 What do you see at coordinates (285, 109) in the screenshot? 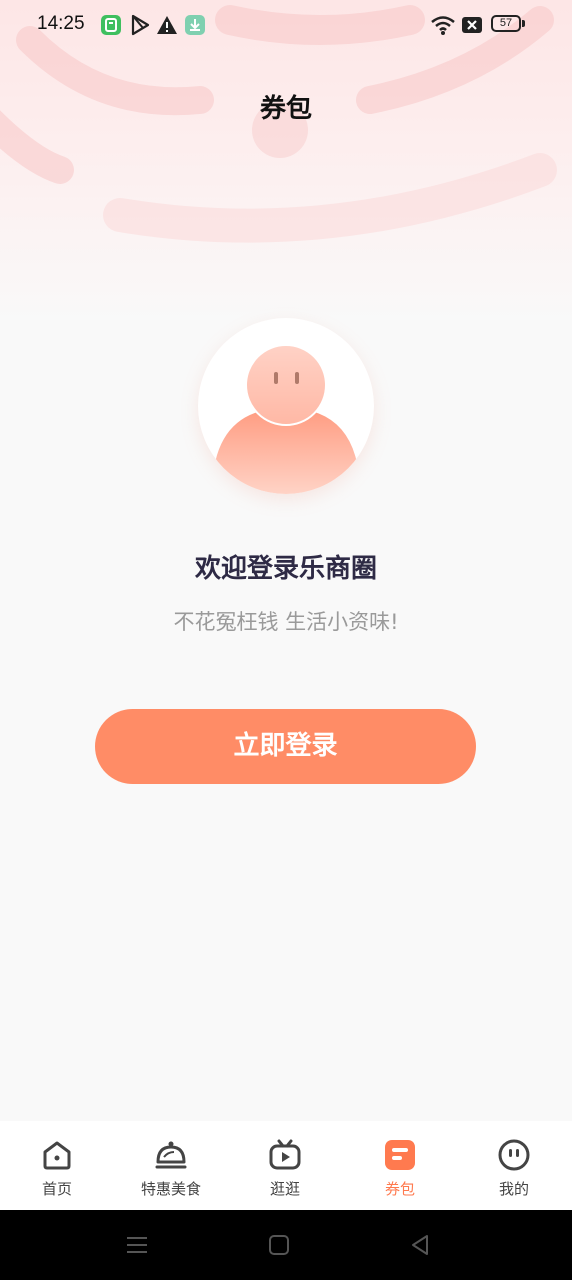
I see `page-title: 券包` at bounding box center [285, 109].